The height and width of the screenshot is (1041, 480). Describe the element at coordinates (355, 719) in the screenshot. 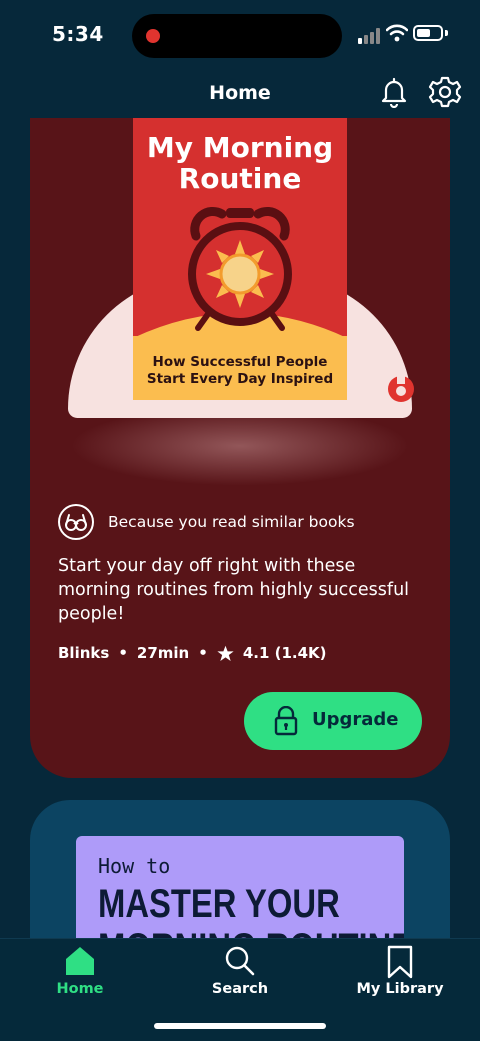

I see `upgrade-label: Upgrade` at that location.